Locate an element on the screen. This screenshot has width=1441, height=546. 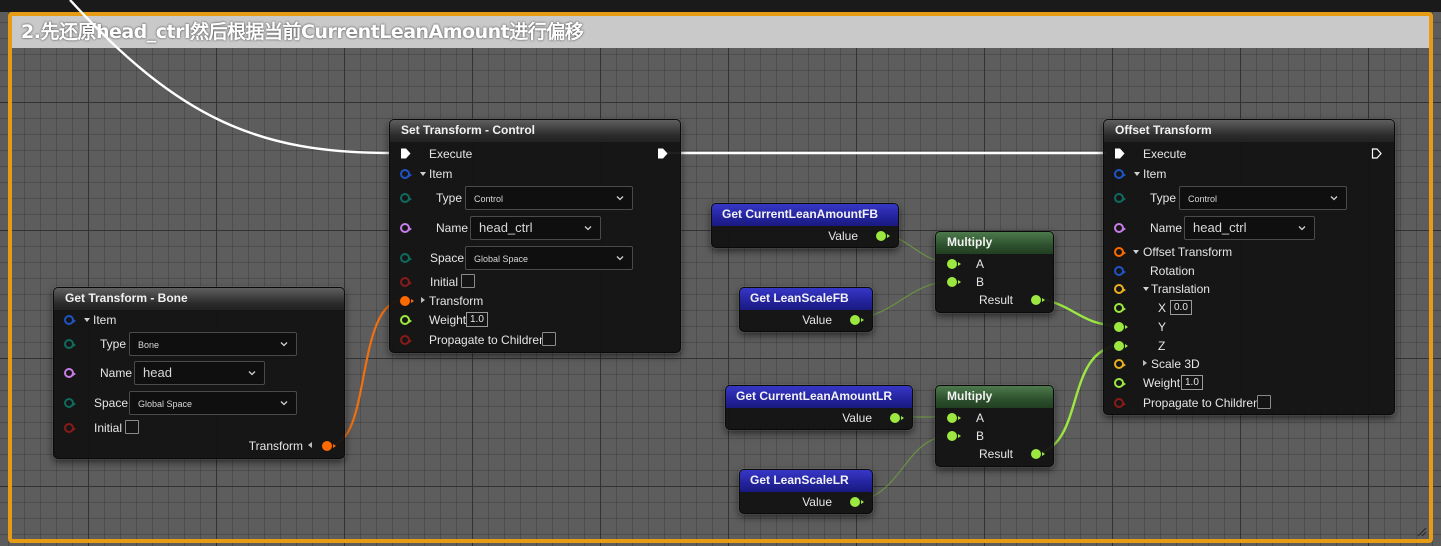
offset-transform-pin is located at coordinates (1120, 252).